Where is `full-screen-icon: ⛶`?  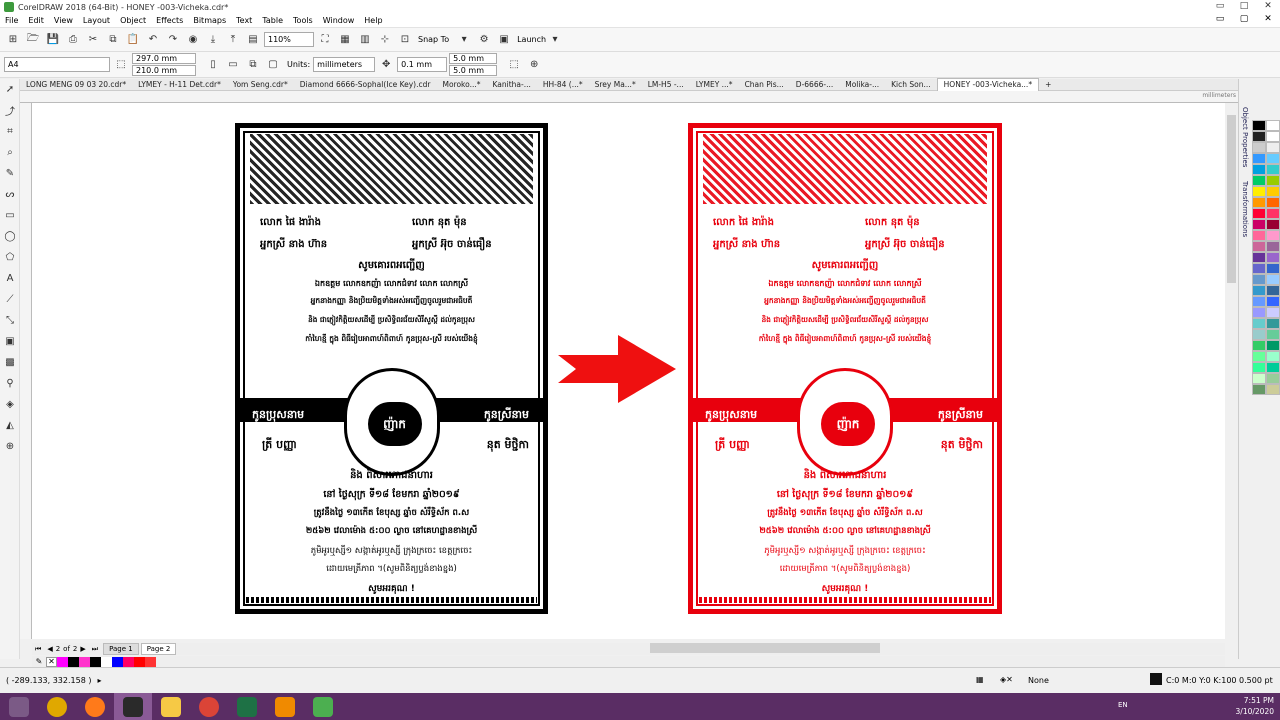 full-screen-icon: ⛶ is located at coordinates (325, 40).